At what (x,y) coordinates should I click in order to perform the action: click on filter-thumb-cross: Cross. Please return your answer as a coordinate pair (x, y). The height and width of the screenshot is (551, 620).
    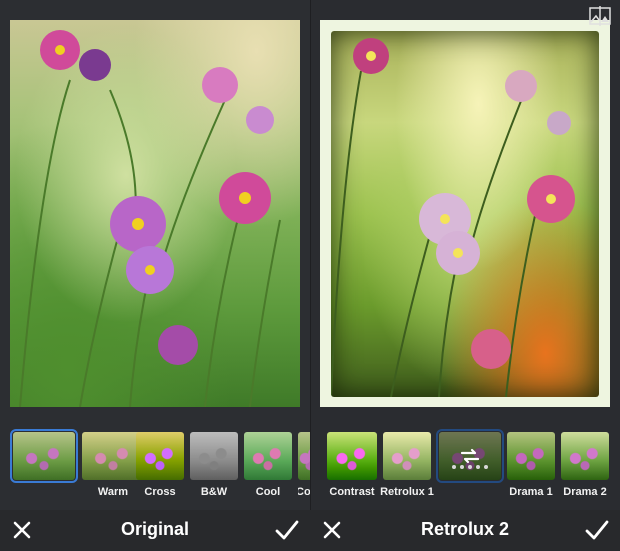
    Looking at the image, I should click on (160, 465).